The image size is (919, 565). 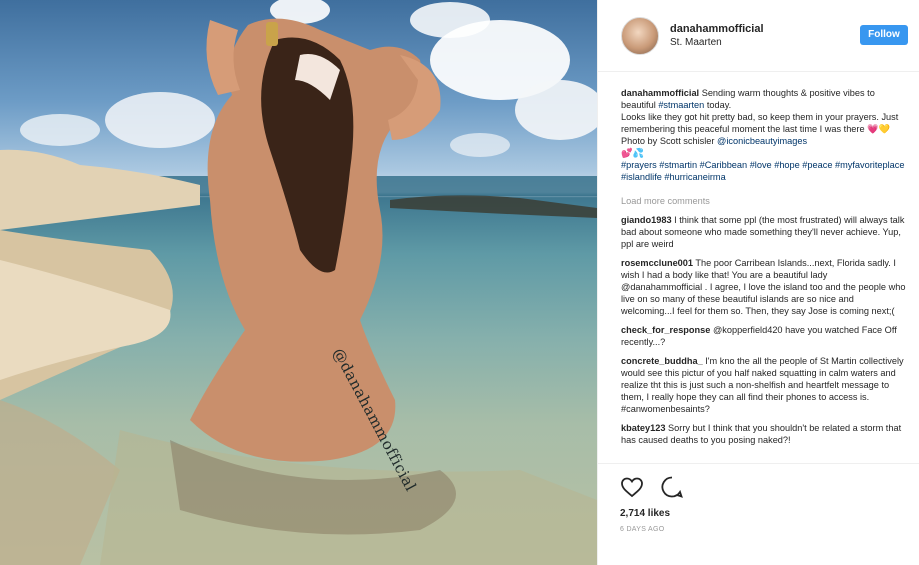 I want to click on post-header: danahammofficial St. Maarten Follow, so click(x=758, y=36).